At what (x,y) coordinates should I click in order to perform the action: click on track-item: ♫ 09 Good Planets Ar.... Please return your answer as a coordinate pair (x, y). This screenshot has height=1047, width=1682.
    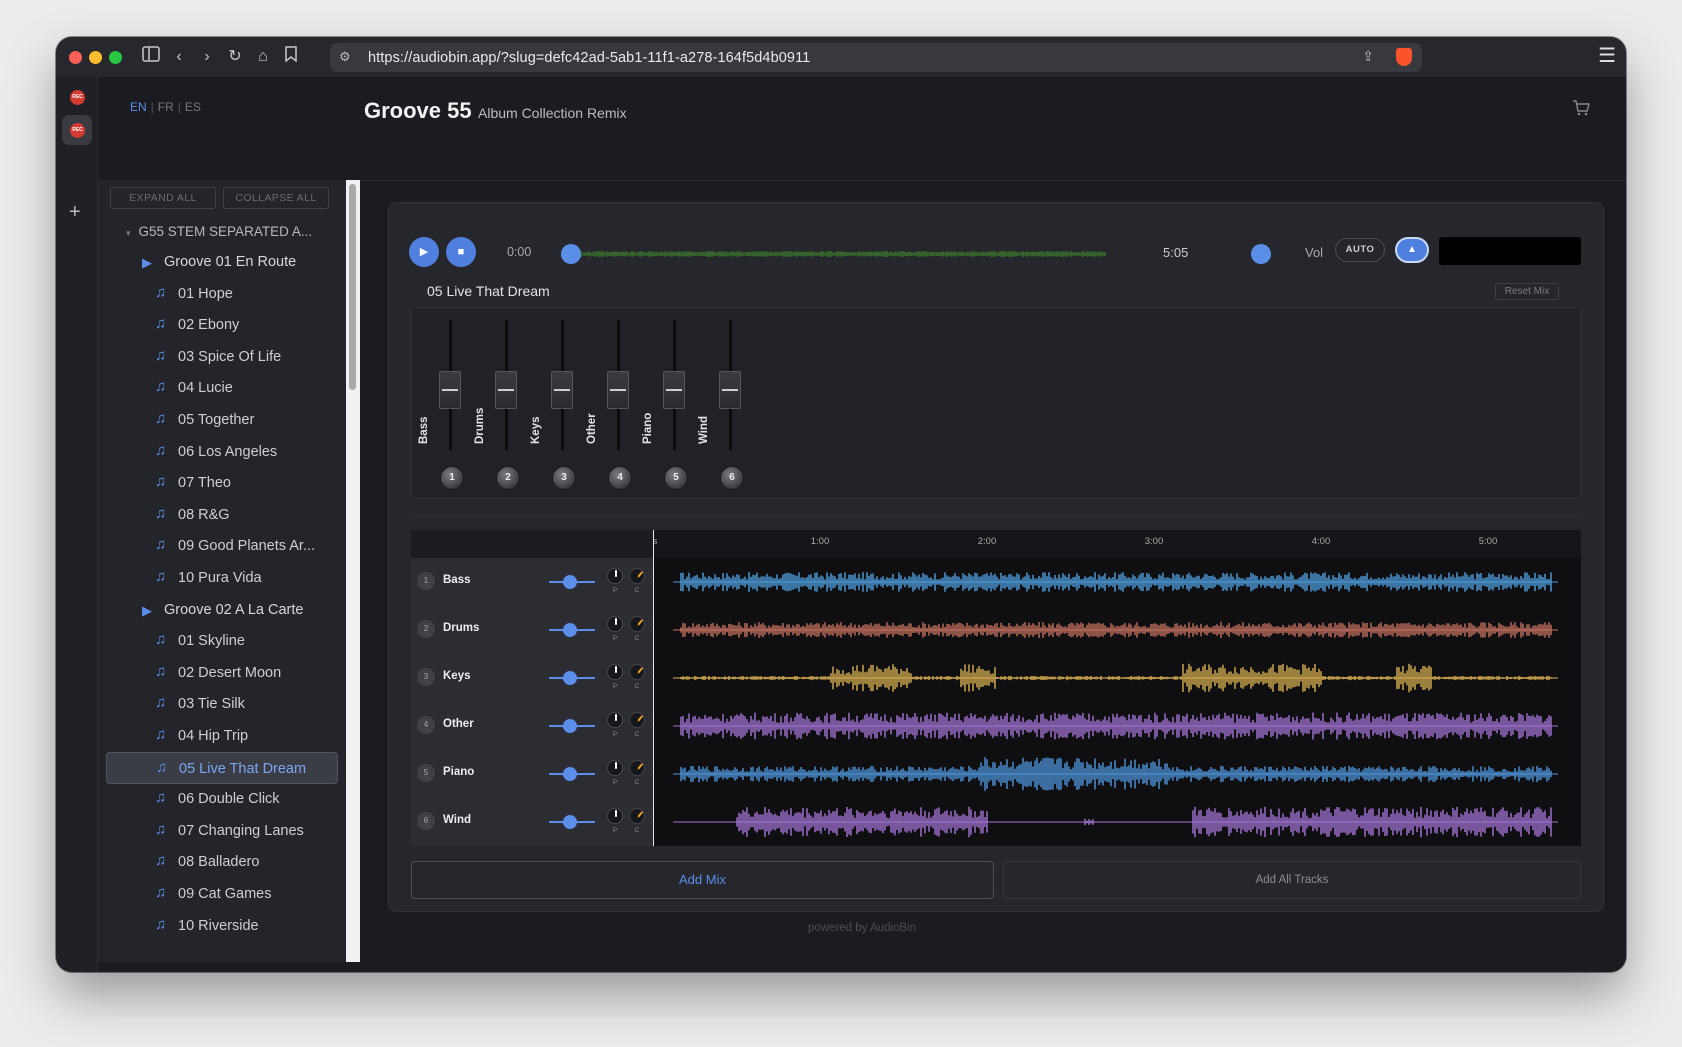
    Looking at the image, I should click on (222, 546).